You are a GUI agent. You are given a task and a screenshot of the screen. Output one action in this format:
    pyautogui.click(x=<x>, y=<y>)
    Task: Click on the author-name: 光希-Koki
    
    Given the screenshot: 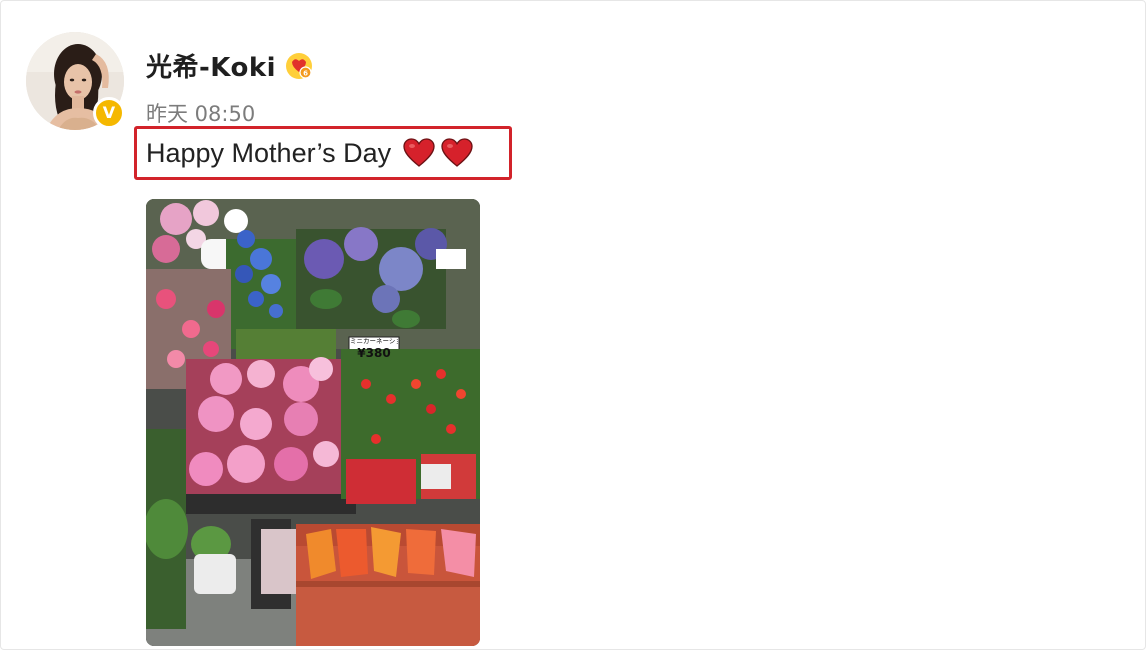 What is the action you would take?
    pyautogui.click(x=211, y=65)
    